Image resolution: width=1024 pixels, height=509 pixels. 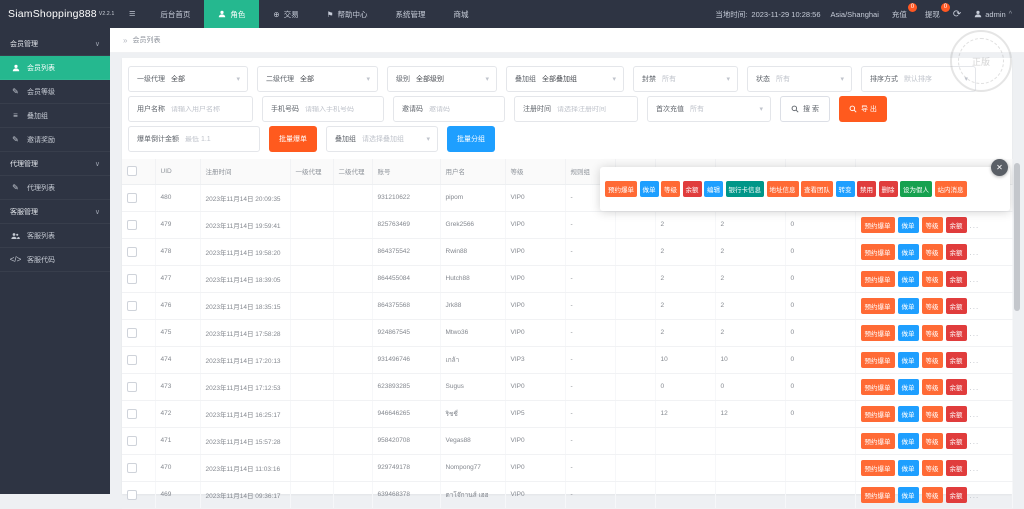 What do you see at coordinates (471, 139) in the screenshot?
I see `batch-group-button: 批量分组` at bounding box center [471, 139].